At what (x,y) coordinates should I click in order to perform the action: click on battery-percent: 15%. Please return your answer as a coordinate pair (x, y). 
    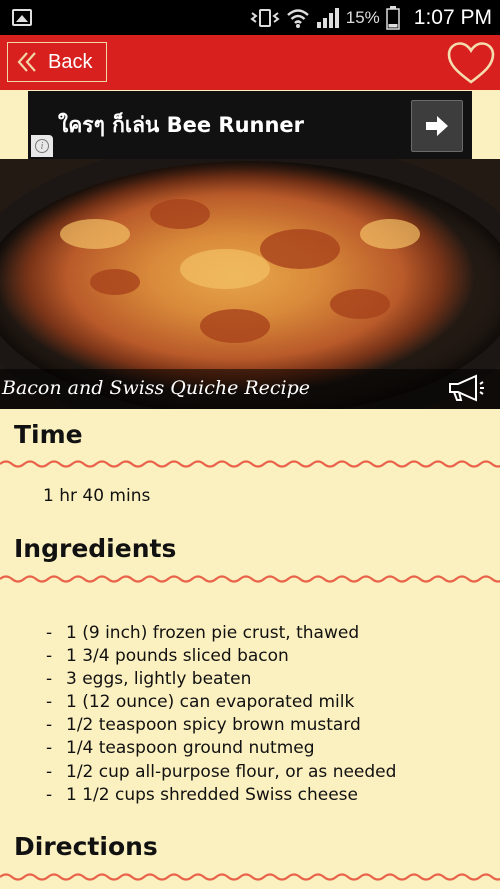
    Looking at the image, I should click on (362, 17).